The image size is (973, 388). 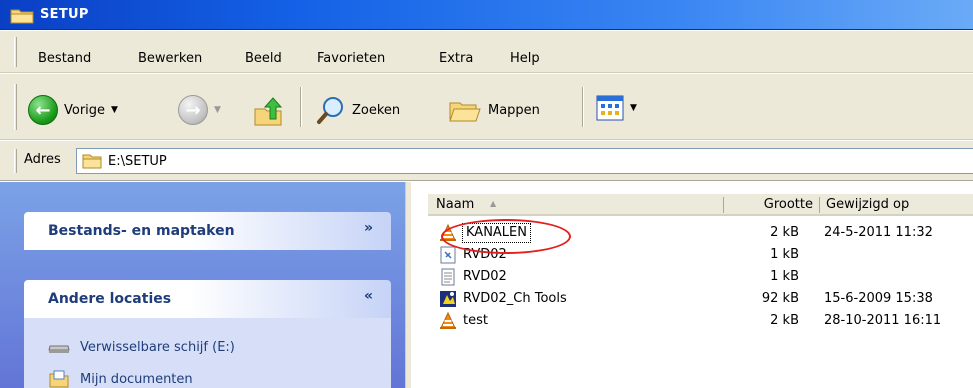 What do you see at coordinates (43, 110) in the screenshot?
I see `back-arrow-icon: ←` at bounding box center [43, 110].